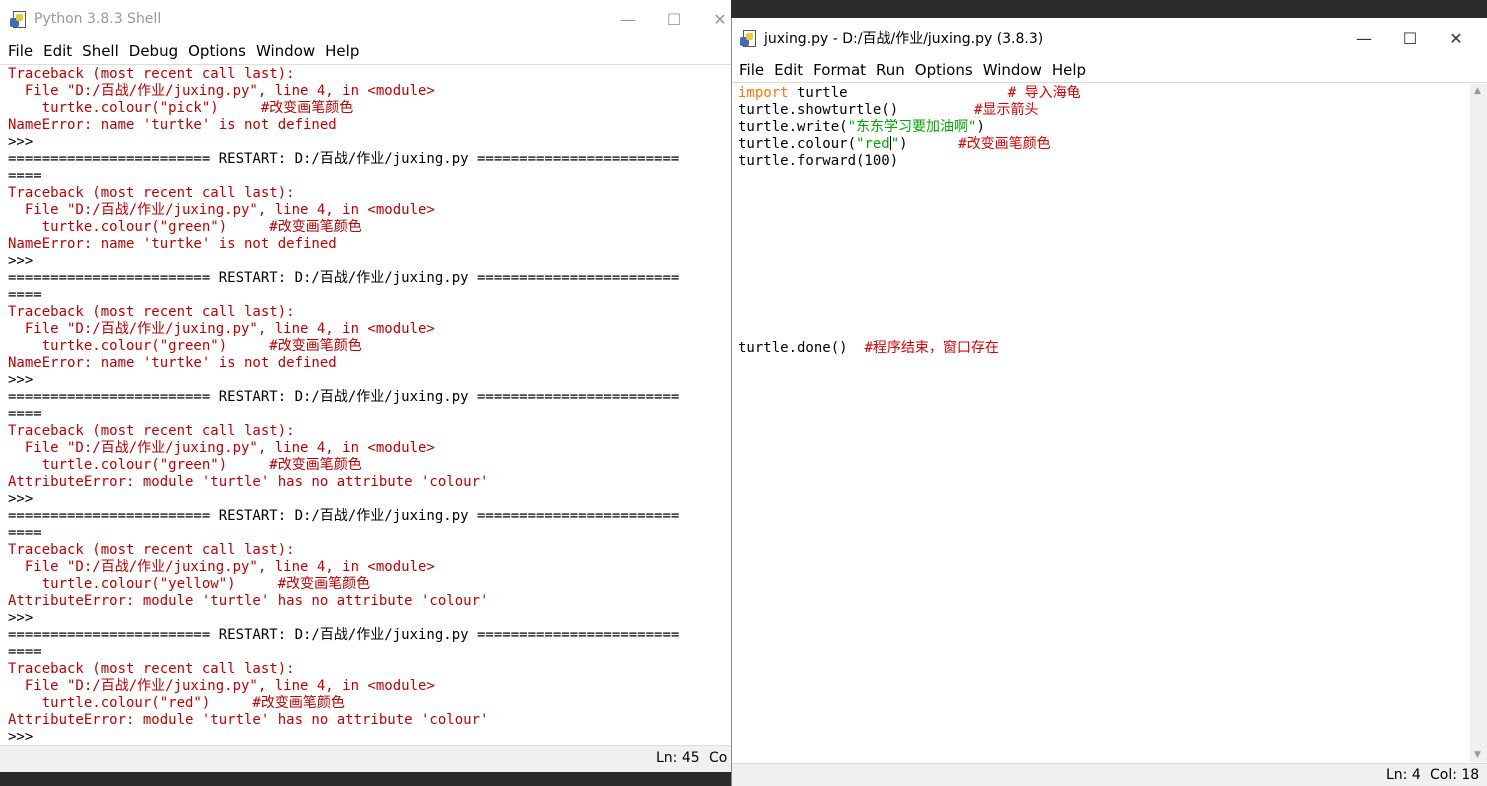 This screenshot has width=1487, height=786. I want to click on code-token: "东东学习要加油啊", so click(912, 127).